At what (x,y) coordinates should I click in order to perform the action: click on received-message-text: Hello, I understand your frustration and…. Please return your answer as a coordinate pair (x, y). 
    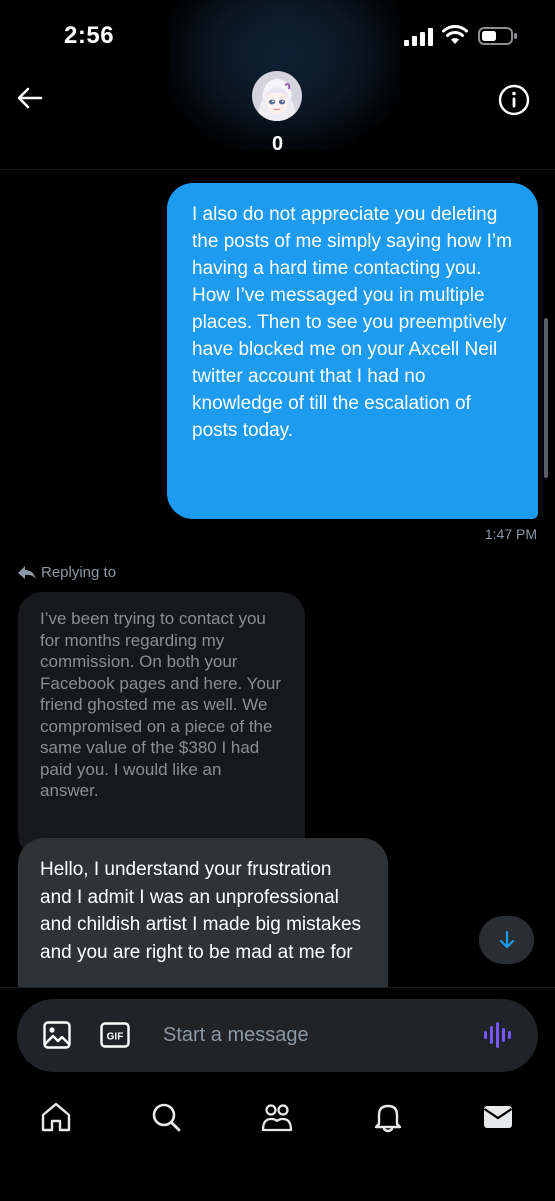
    Looking at the image, I should click on (201, 911).